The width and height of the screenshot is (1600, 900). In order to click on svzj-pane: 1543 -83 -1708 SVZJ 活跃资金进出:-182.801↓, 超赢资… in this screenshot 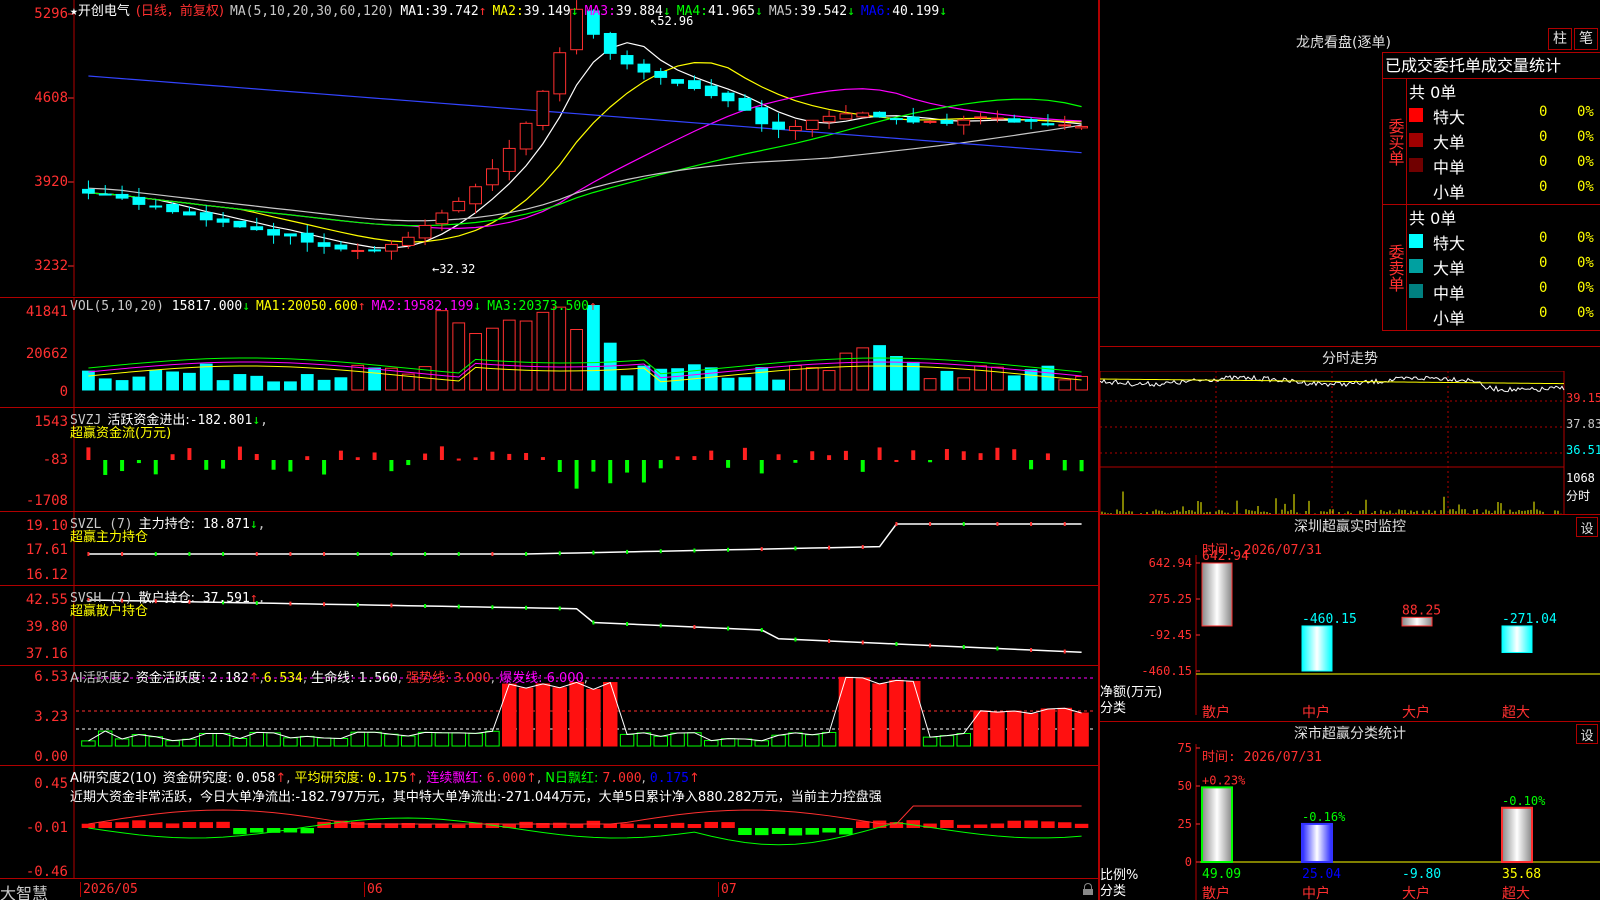, I will do `click(549, 459)`.